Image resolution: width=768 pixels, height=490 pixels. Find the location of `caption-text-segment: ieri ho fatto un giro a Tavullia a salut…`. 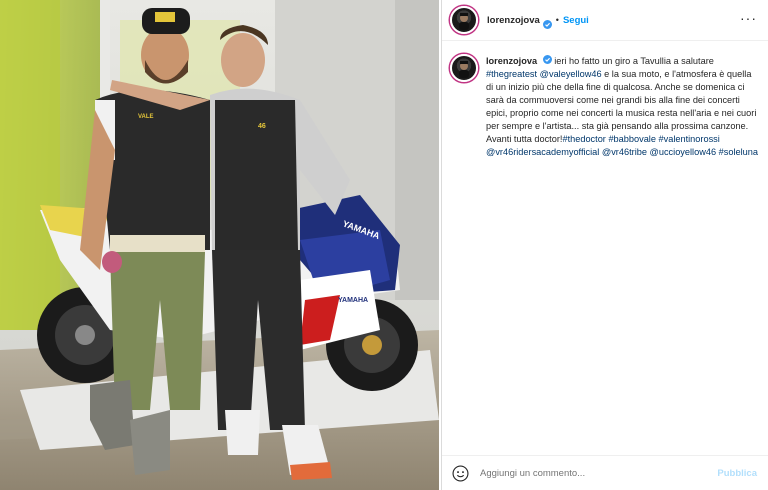

caption-text-segment: ieri ho fatto un giro a Tavullia a salut… is located at coordinates (634, 61).